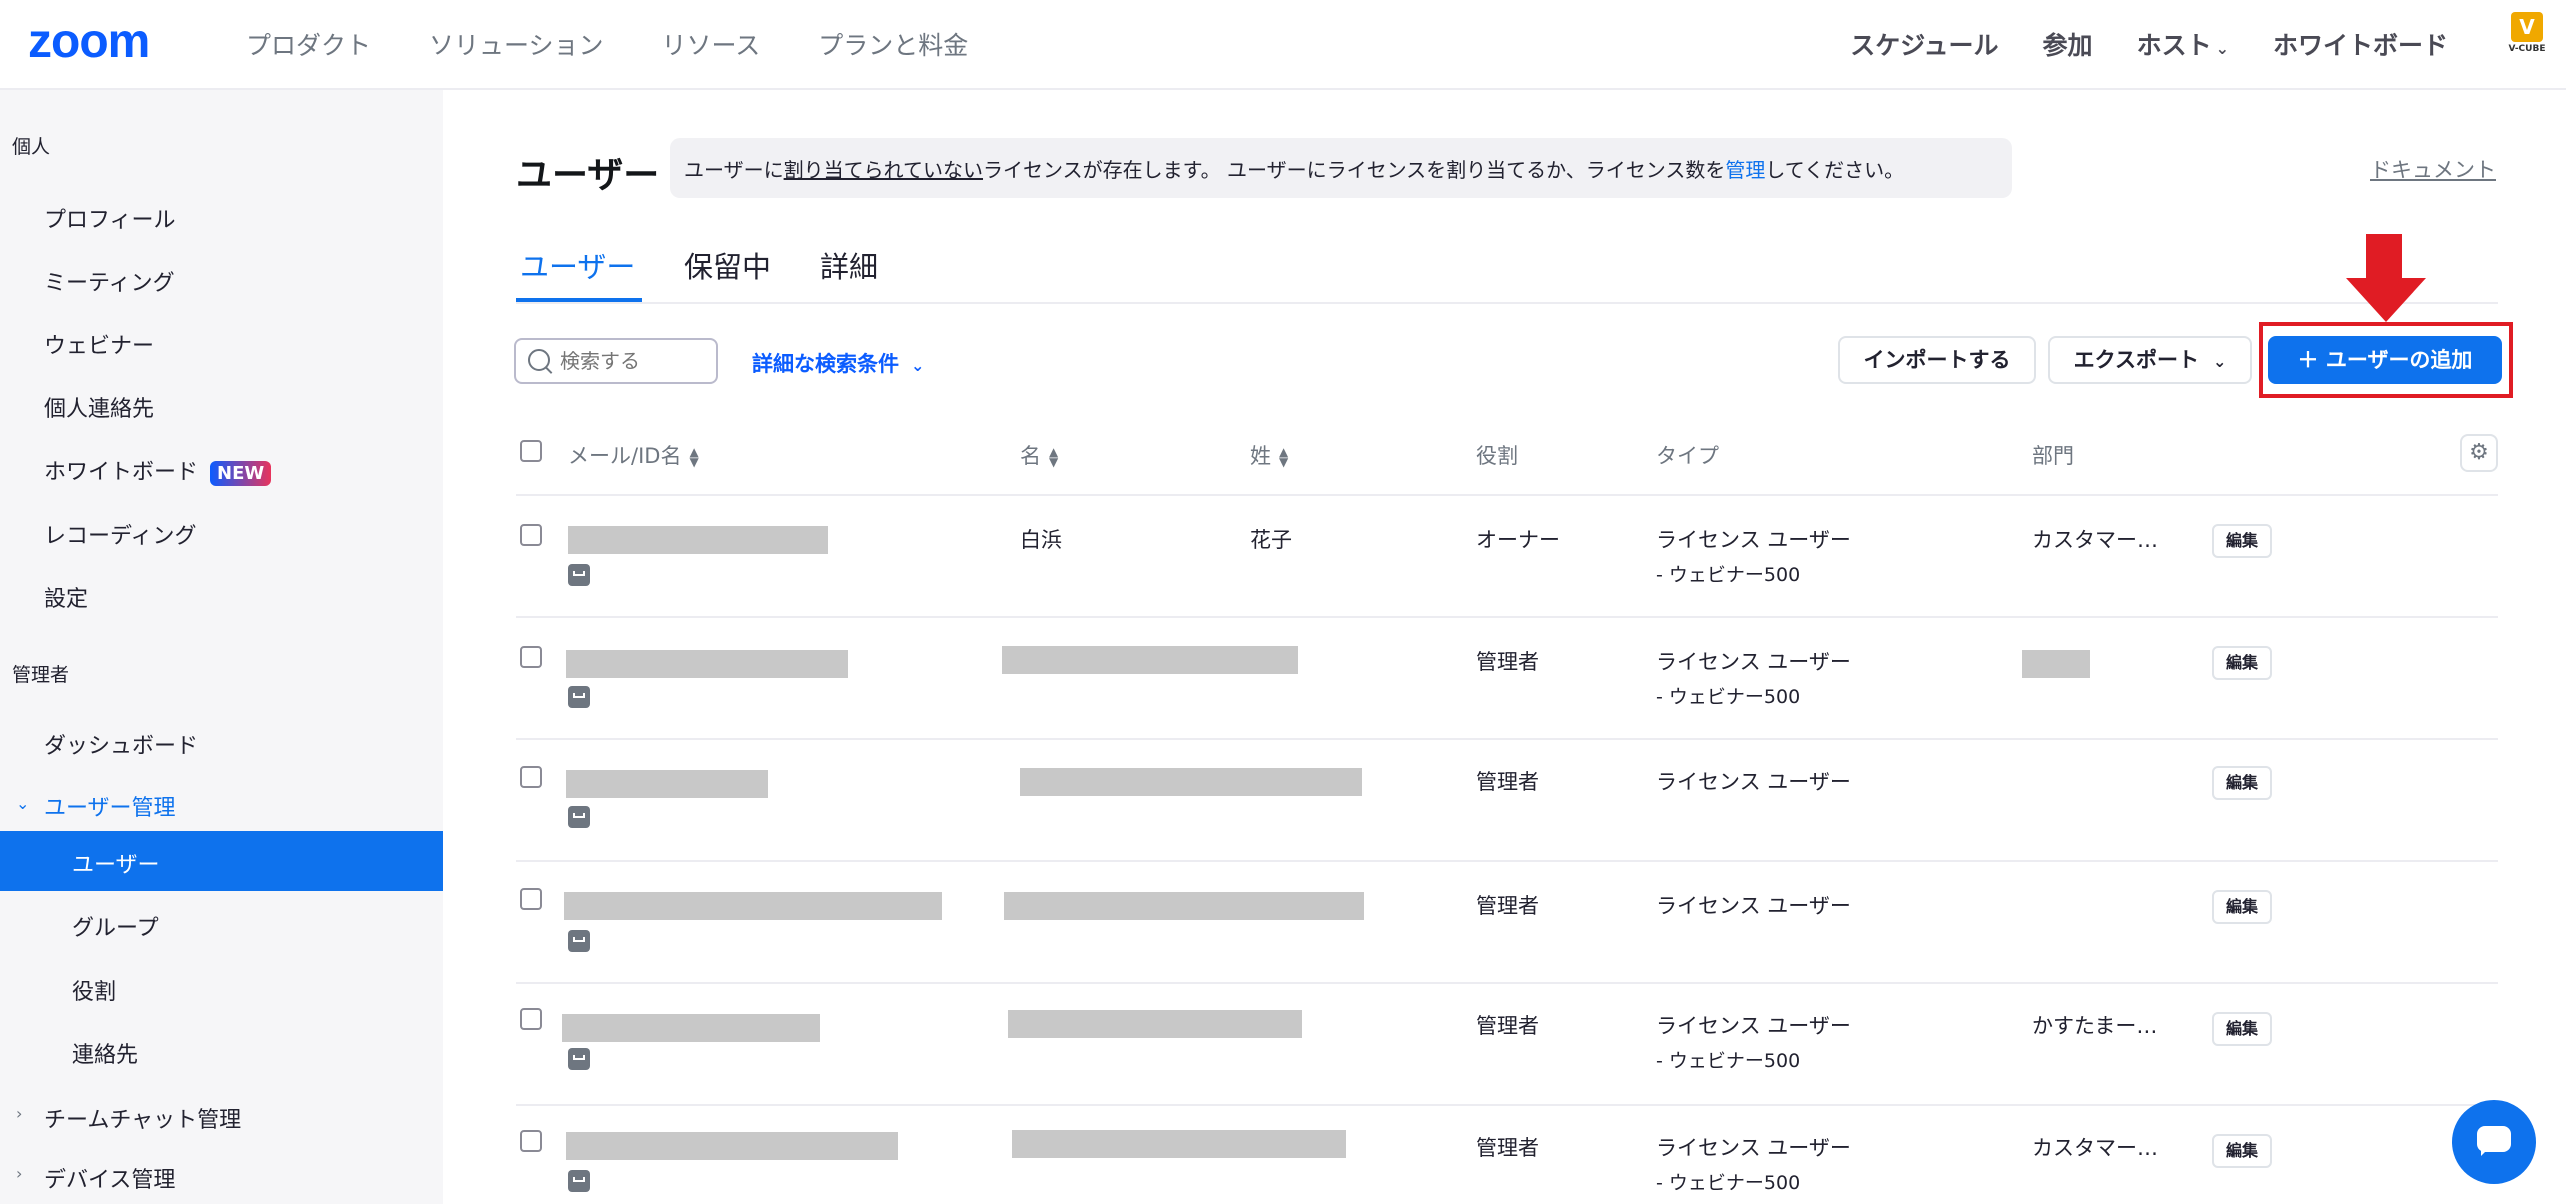 The height and width of the screenshot is (1204, 2566). Describe the element at coordinates (94, 990) in the screenshot. I see `sidebar-item-roles: 役割` at that location.